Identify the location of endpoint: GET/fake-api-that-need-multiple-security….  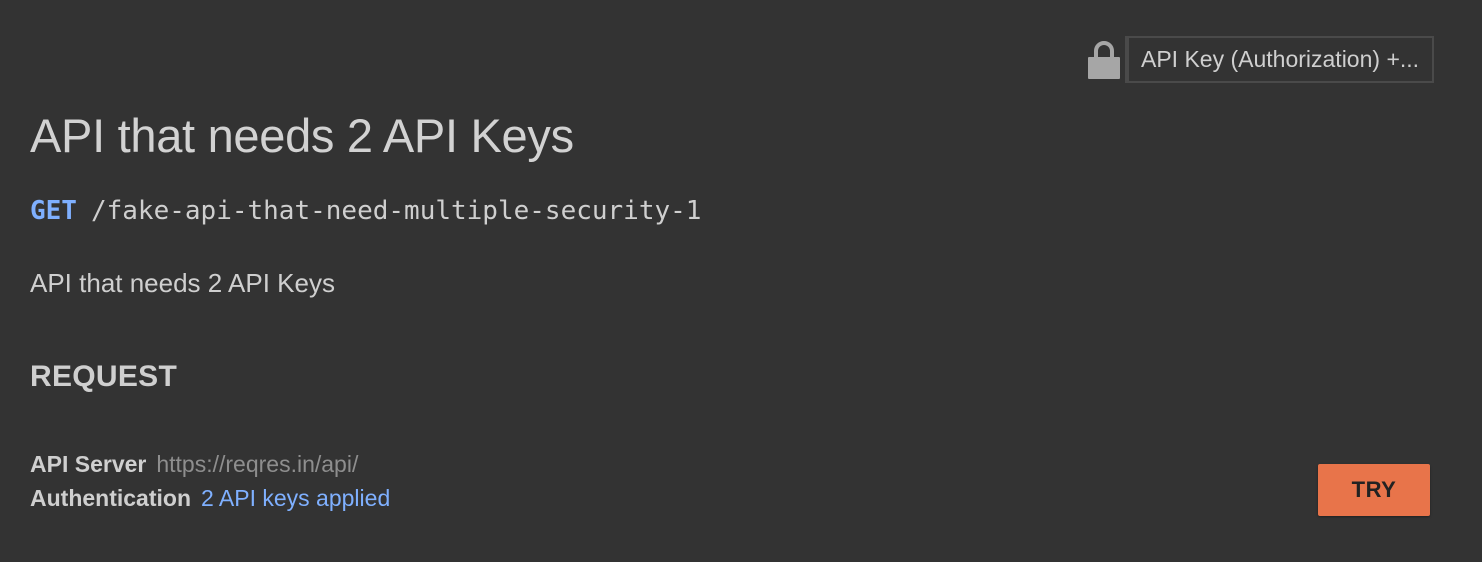
(365, 211).